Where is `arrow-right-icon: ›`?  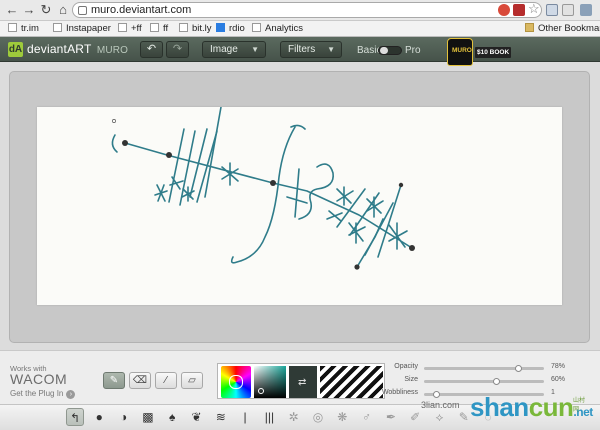 arrow-right-icon: › is located at coordinates (71, 394).